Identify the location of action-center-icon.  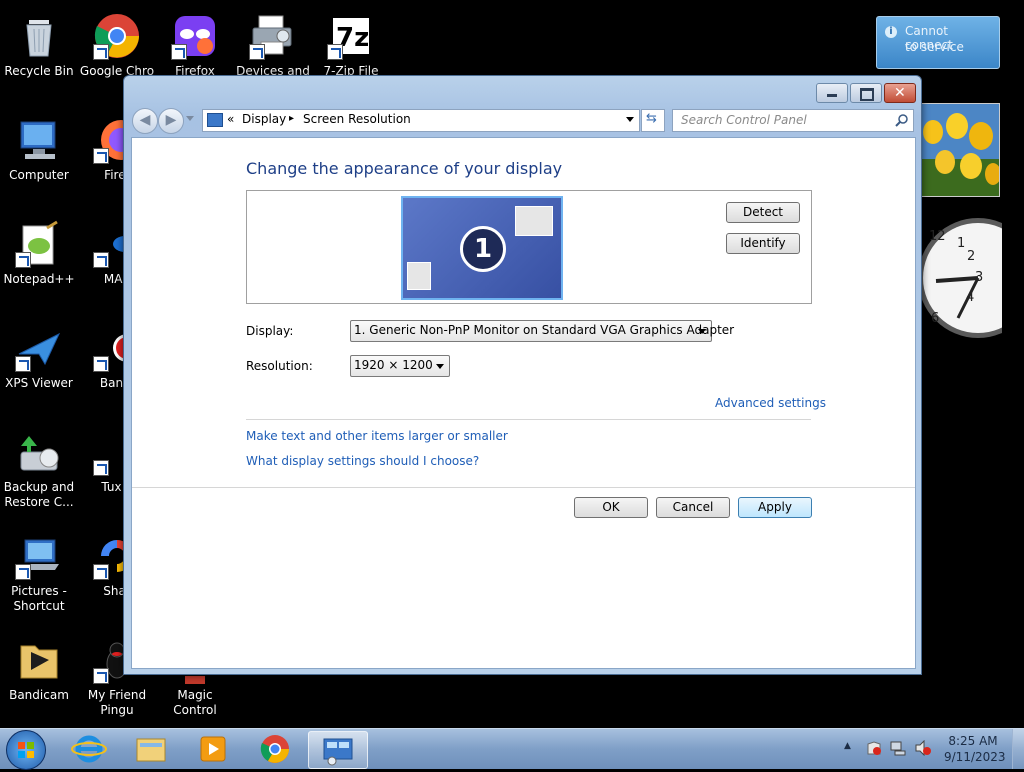
(874, 748).